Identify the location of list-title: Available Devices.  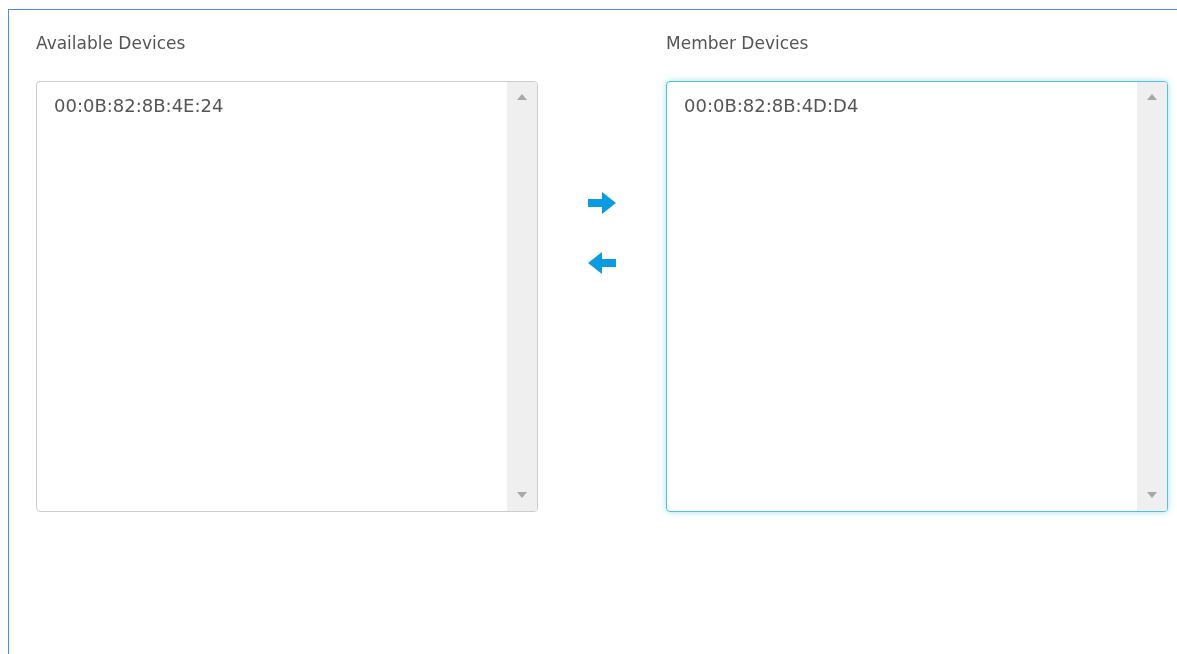
(111, 43).